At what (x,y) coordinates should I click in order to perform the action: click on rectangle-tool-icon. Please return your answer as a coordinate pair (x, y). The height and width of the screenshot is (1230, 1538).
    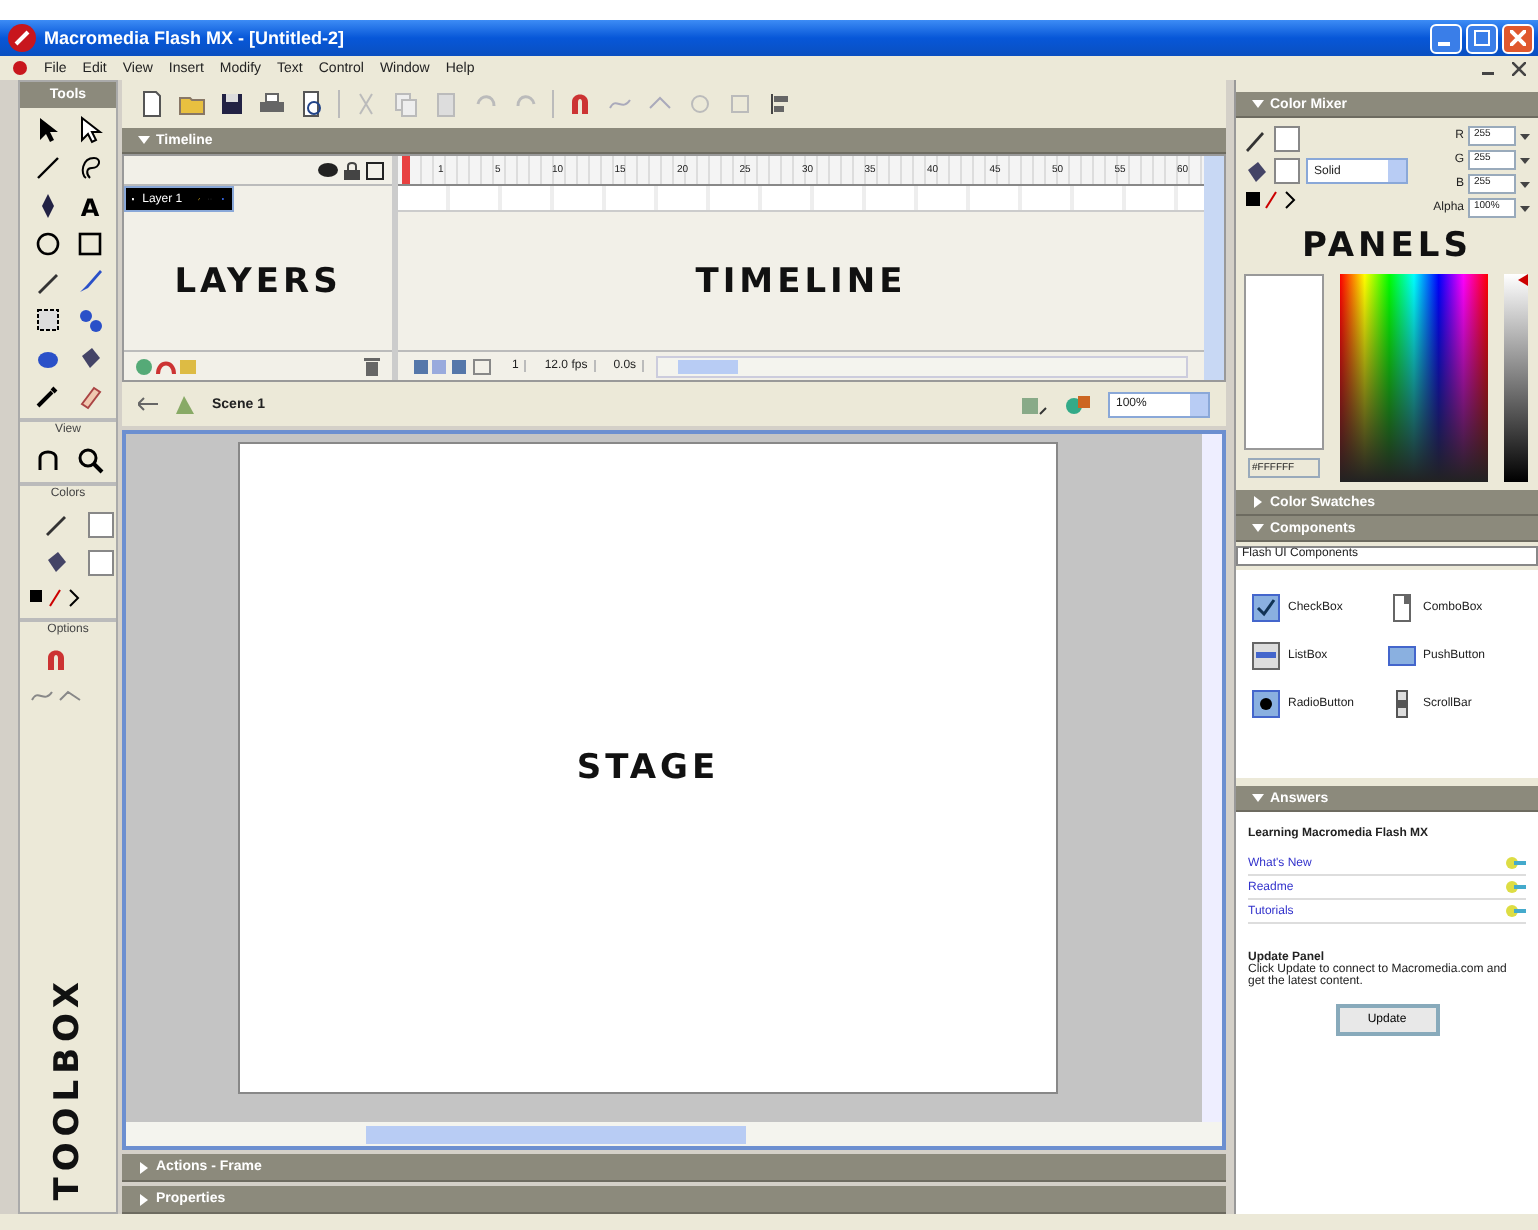
    Looking at the image, I should click on (89, 244).